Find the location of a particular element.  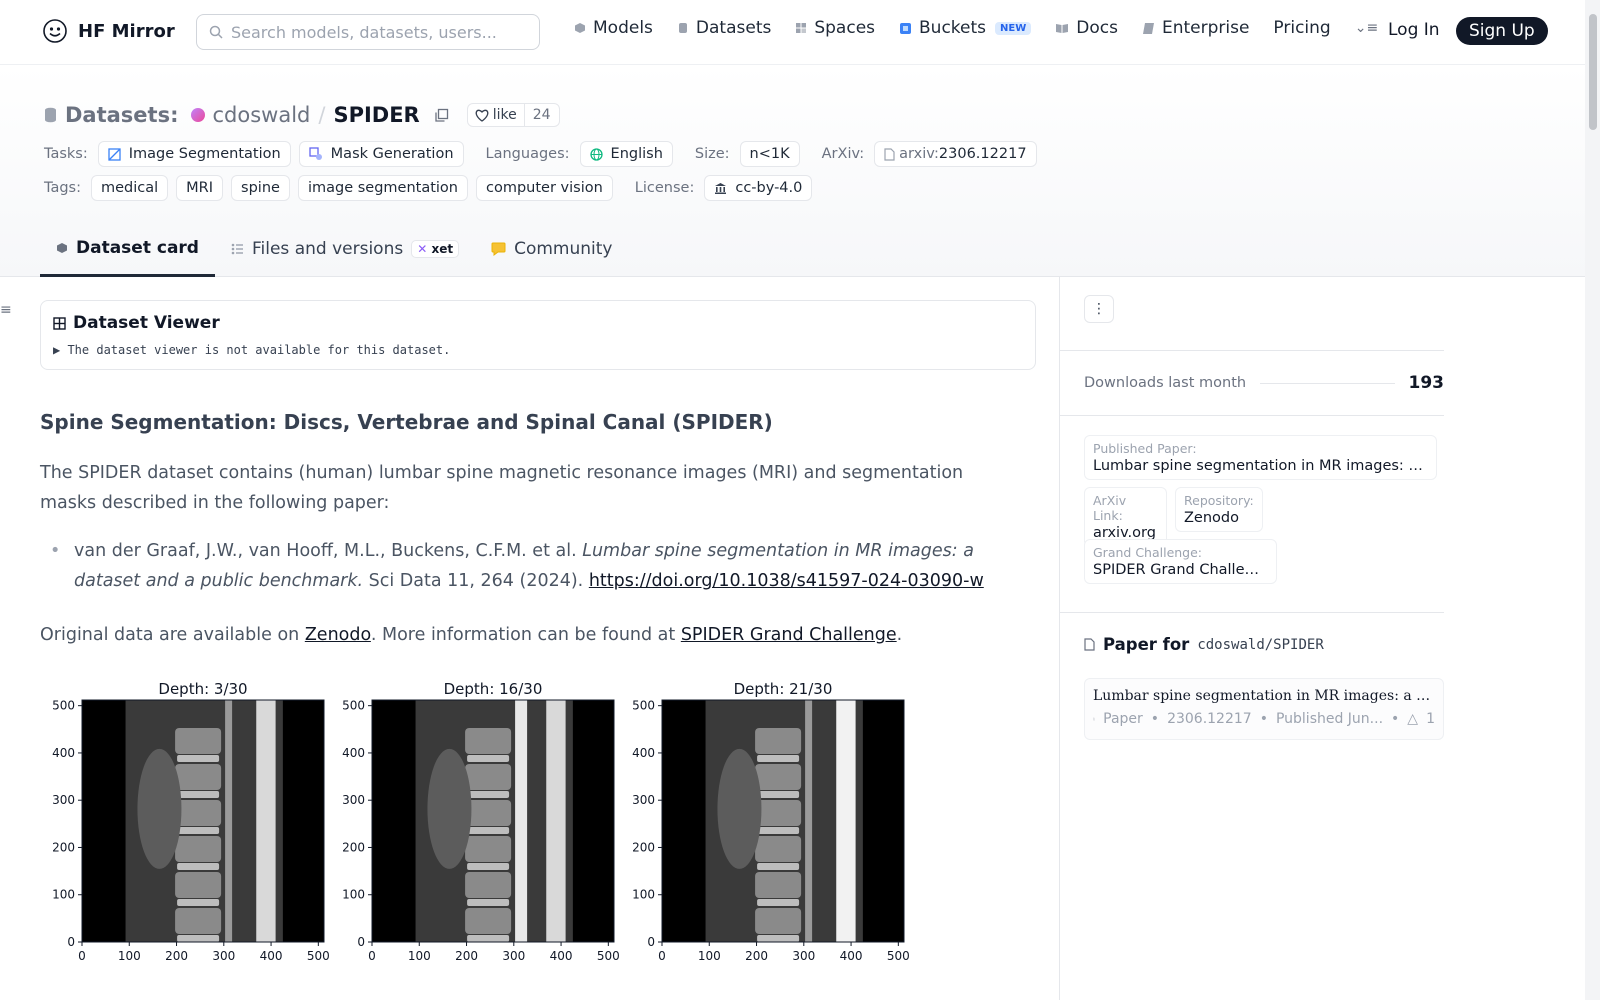

tag-chip: image segmentation is located at coordinates (382, 188).